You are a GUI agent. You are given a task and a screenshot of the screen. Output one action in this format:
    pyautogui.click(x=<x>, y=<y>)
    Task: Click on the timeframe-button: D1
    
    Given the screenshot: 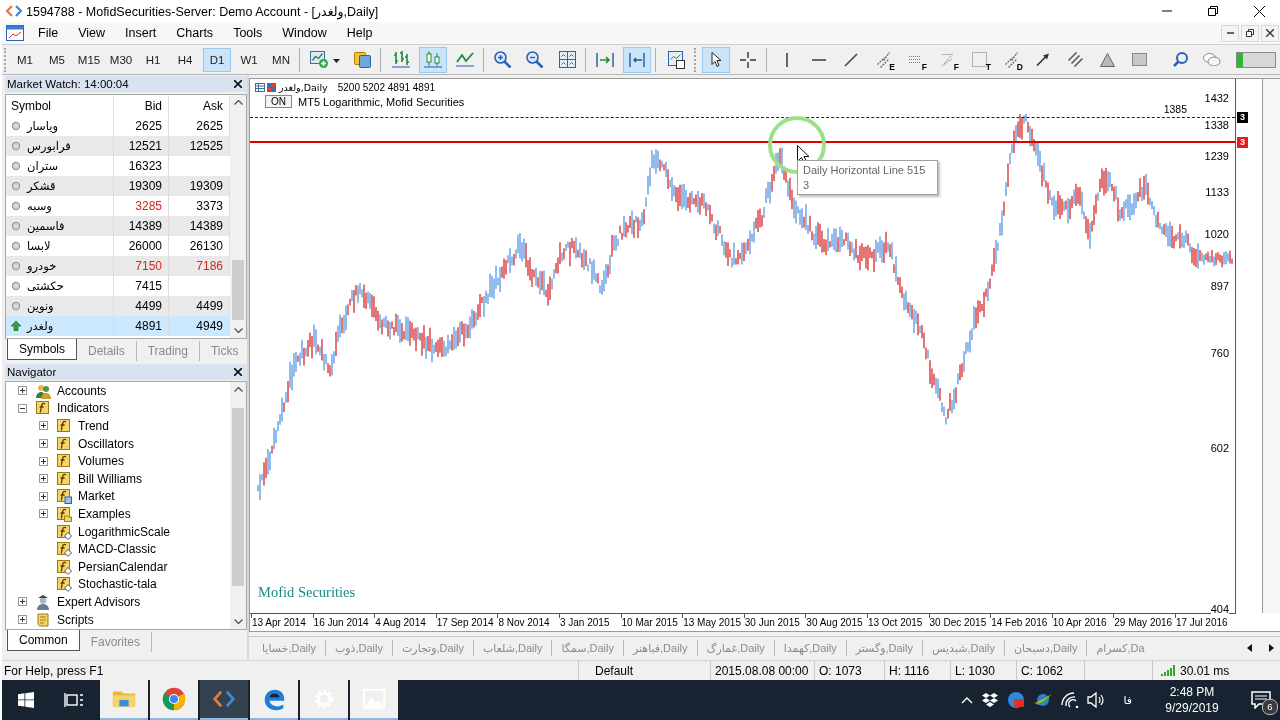 What is the action you would take?
    pyautogui.click(x=217, y=59)
    